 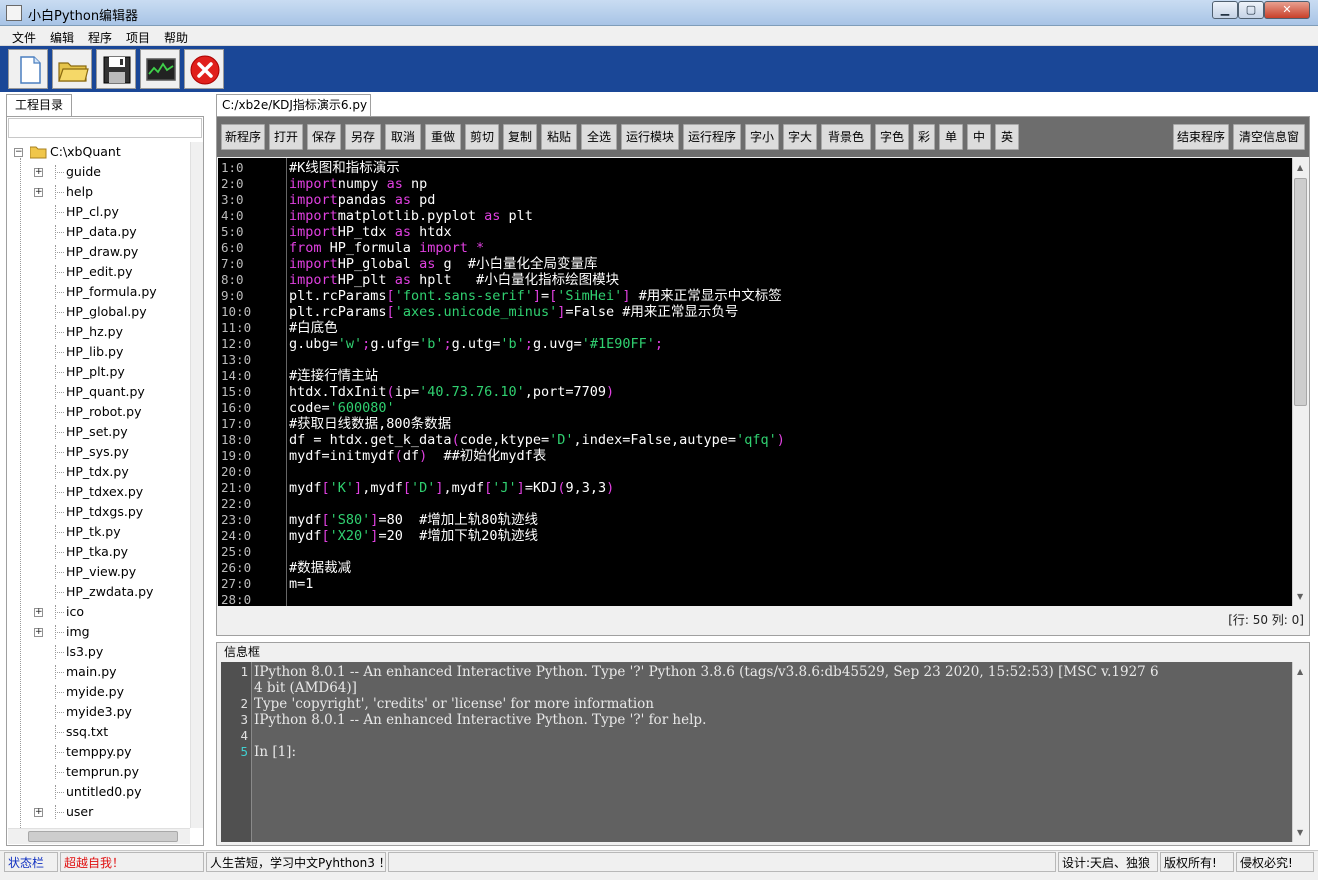 I want to click on exit-icon, so click(x=205, y=70).